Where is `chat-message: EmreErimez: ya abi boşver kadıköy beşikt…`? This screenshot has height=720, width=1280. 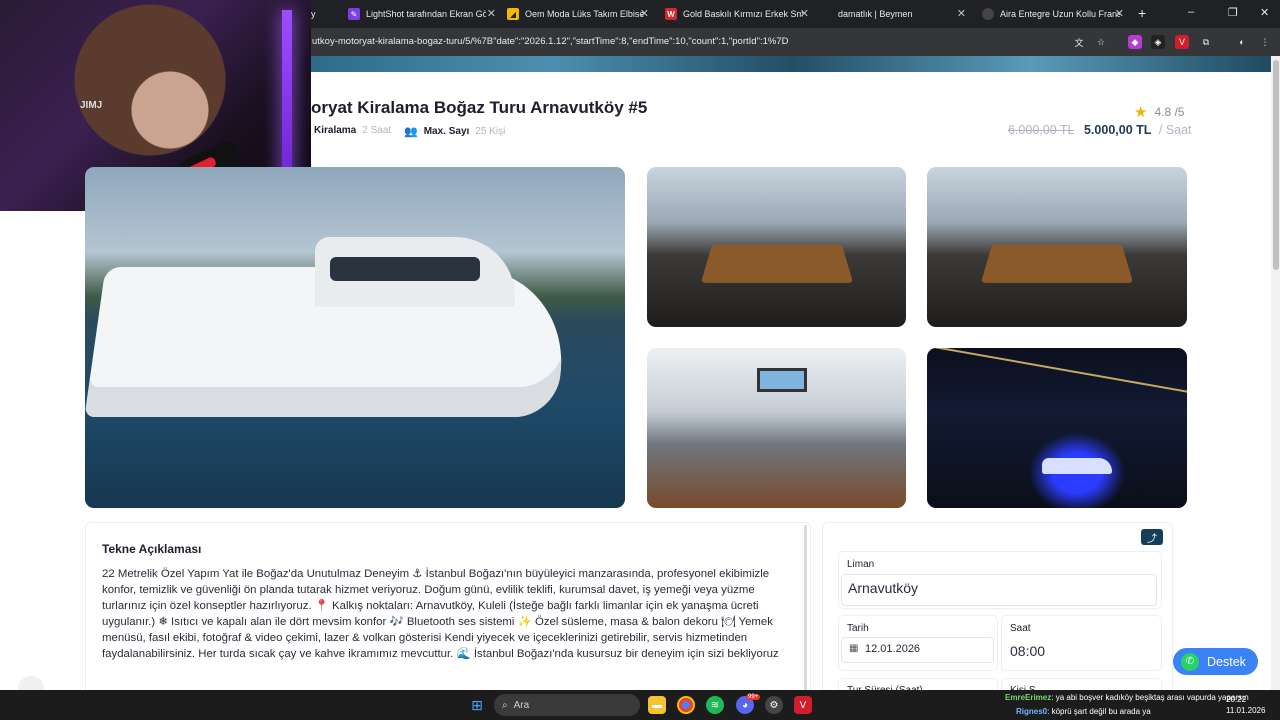
chat-message: EmreErimez: ya abi boşver kadıköy beşikt… is located at coordinates (1127, 697).